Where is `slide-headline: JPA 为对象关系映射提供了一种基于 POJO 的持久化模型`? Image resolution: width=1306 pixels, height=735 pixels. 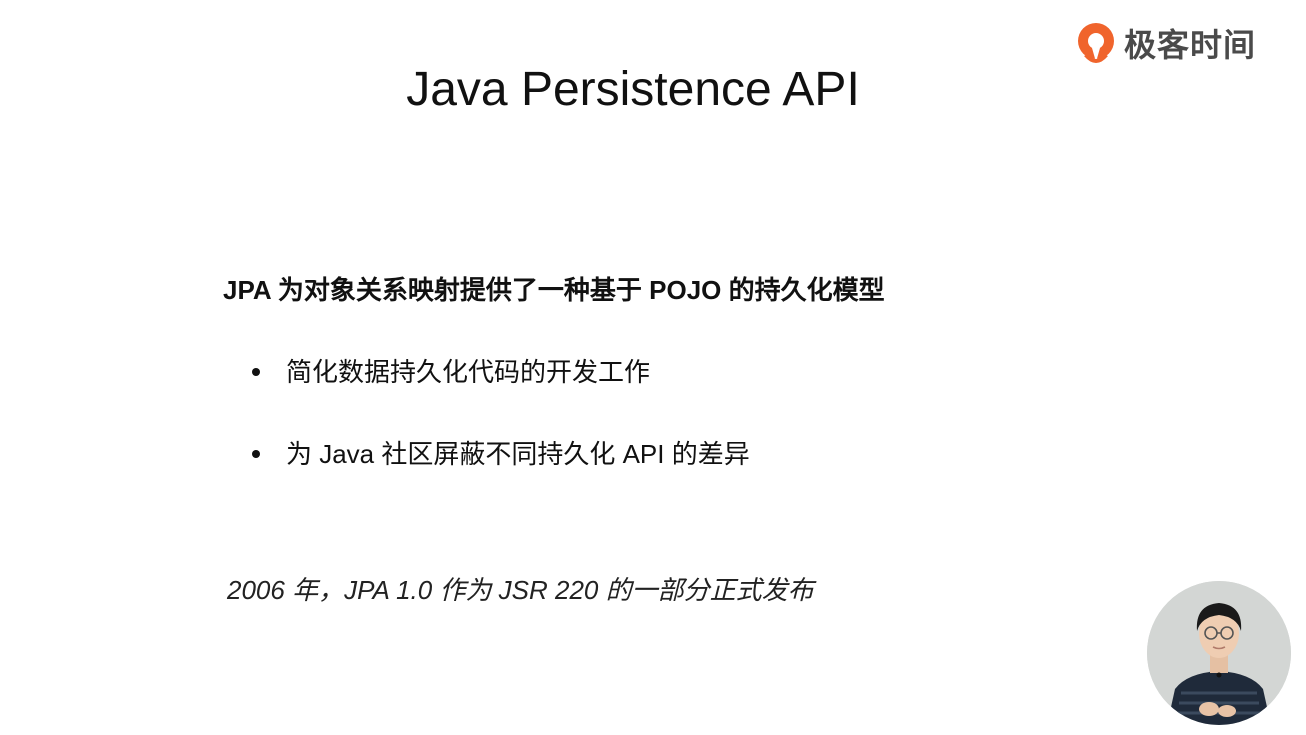 slide-headline: JPA 为对象关系映射提供了一种基于 POJO 的持久化模型 is located at coordinates (554, 290).